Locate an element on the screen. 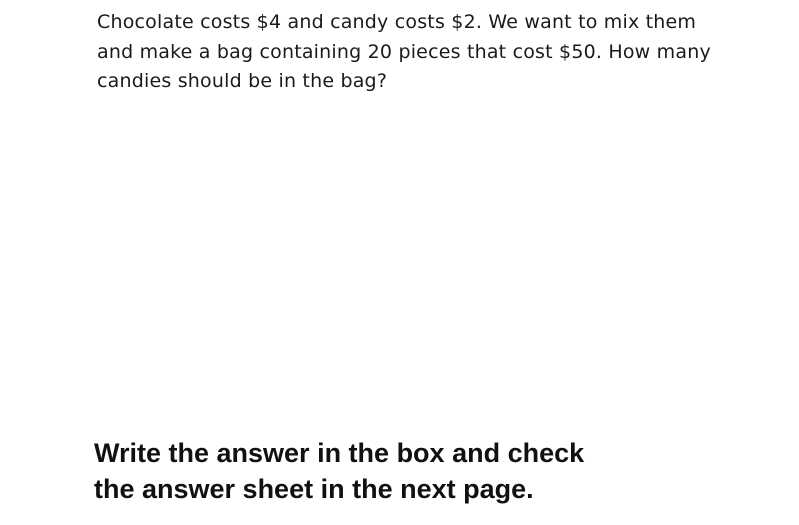 The height and width of the screenshot is (525, 799). instruction-line: Write the answer in the box and check is located at coordinates (339, 453).